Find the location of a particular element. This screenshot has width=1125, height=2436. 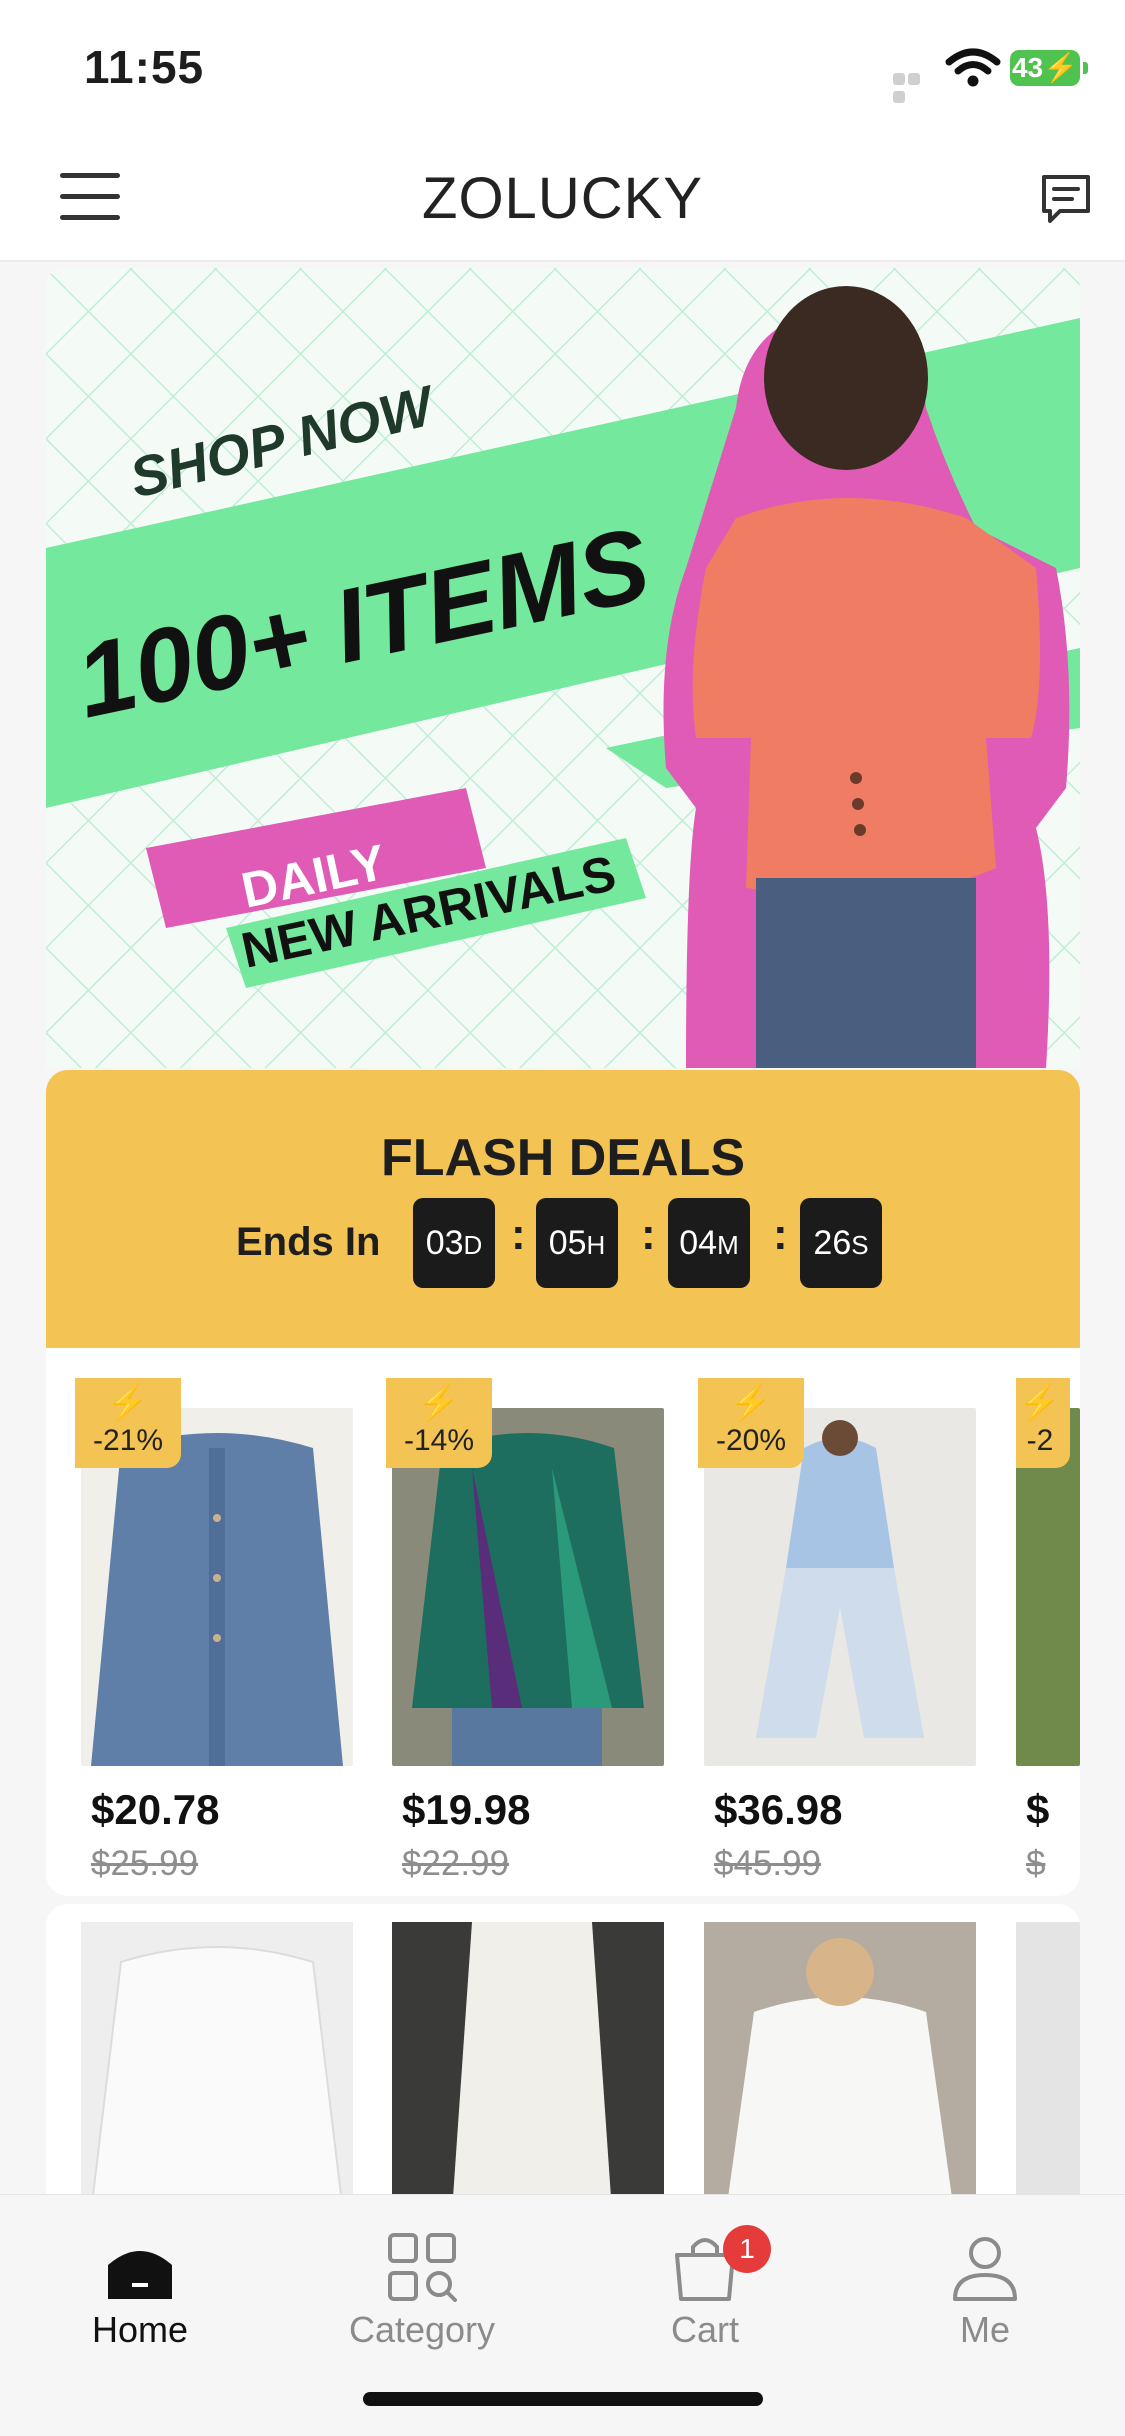

message-icon is located at coordinates (1066, 199).